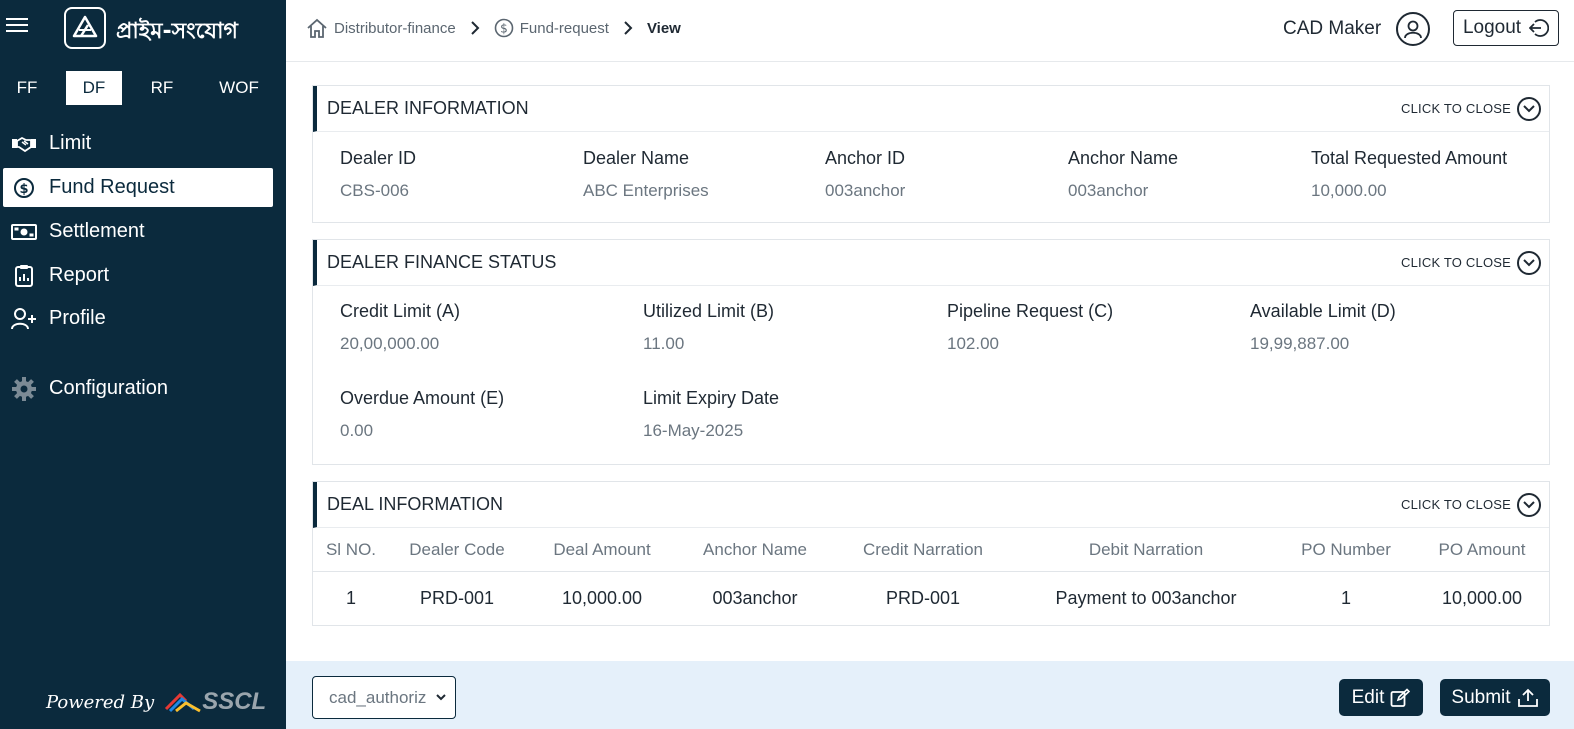  I want to click on tab-rf: RF, so click(162, 88).